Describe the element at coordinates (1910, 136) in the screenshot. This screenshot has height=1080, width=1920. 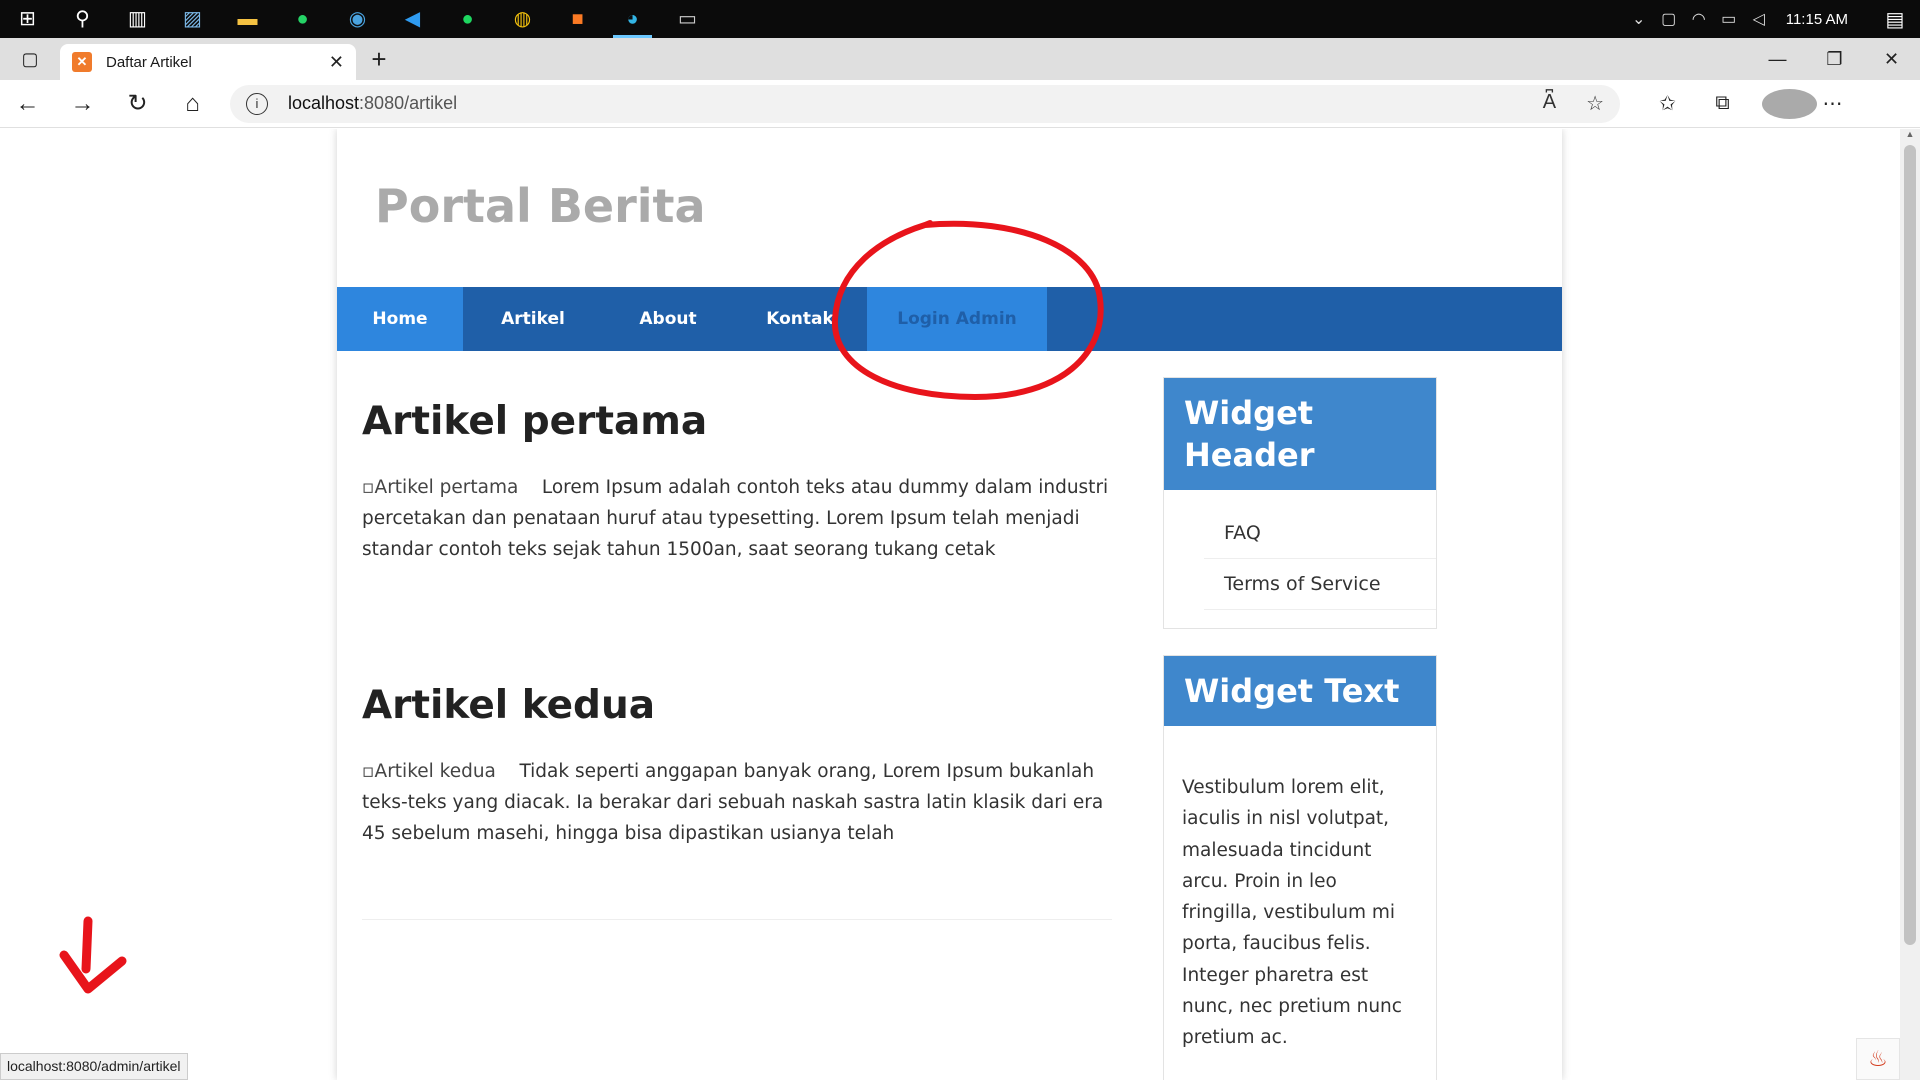
I see `scroll-up-icon: ▲` at that location.